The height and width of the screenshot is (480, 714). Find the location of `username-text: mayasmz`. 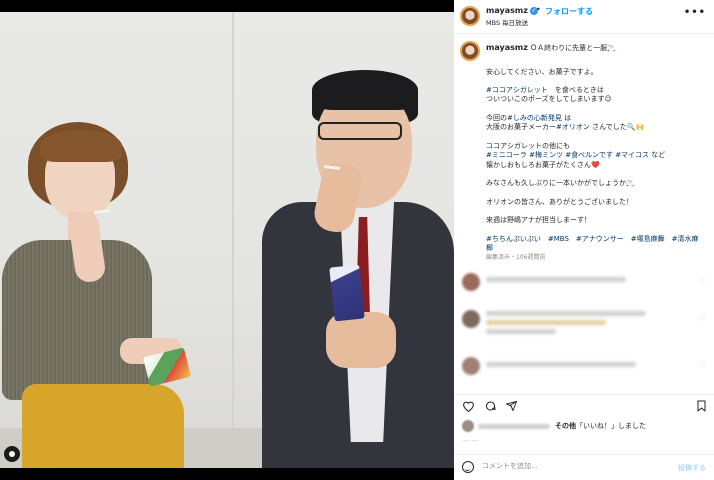

username-text: mayasmz is located at coordinates (507, 10).